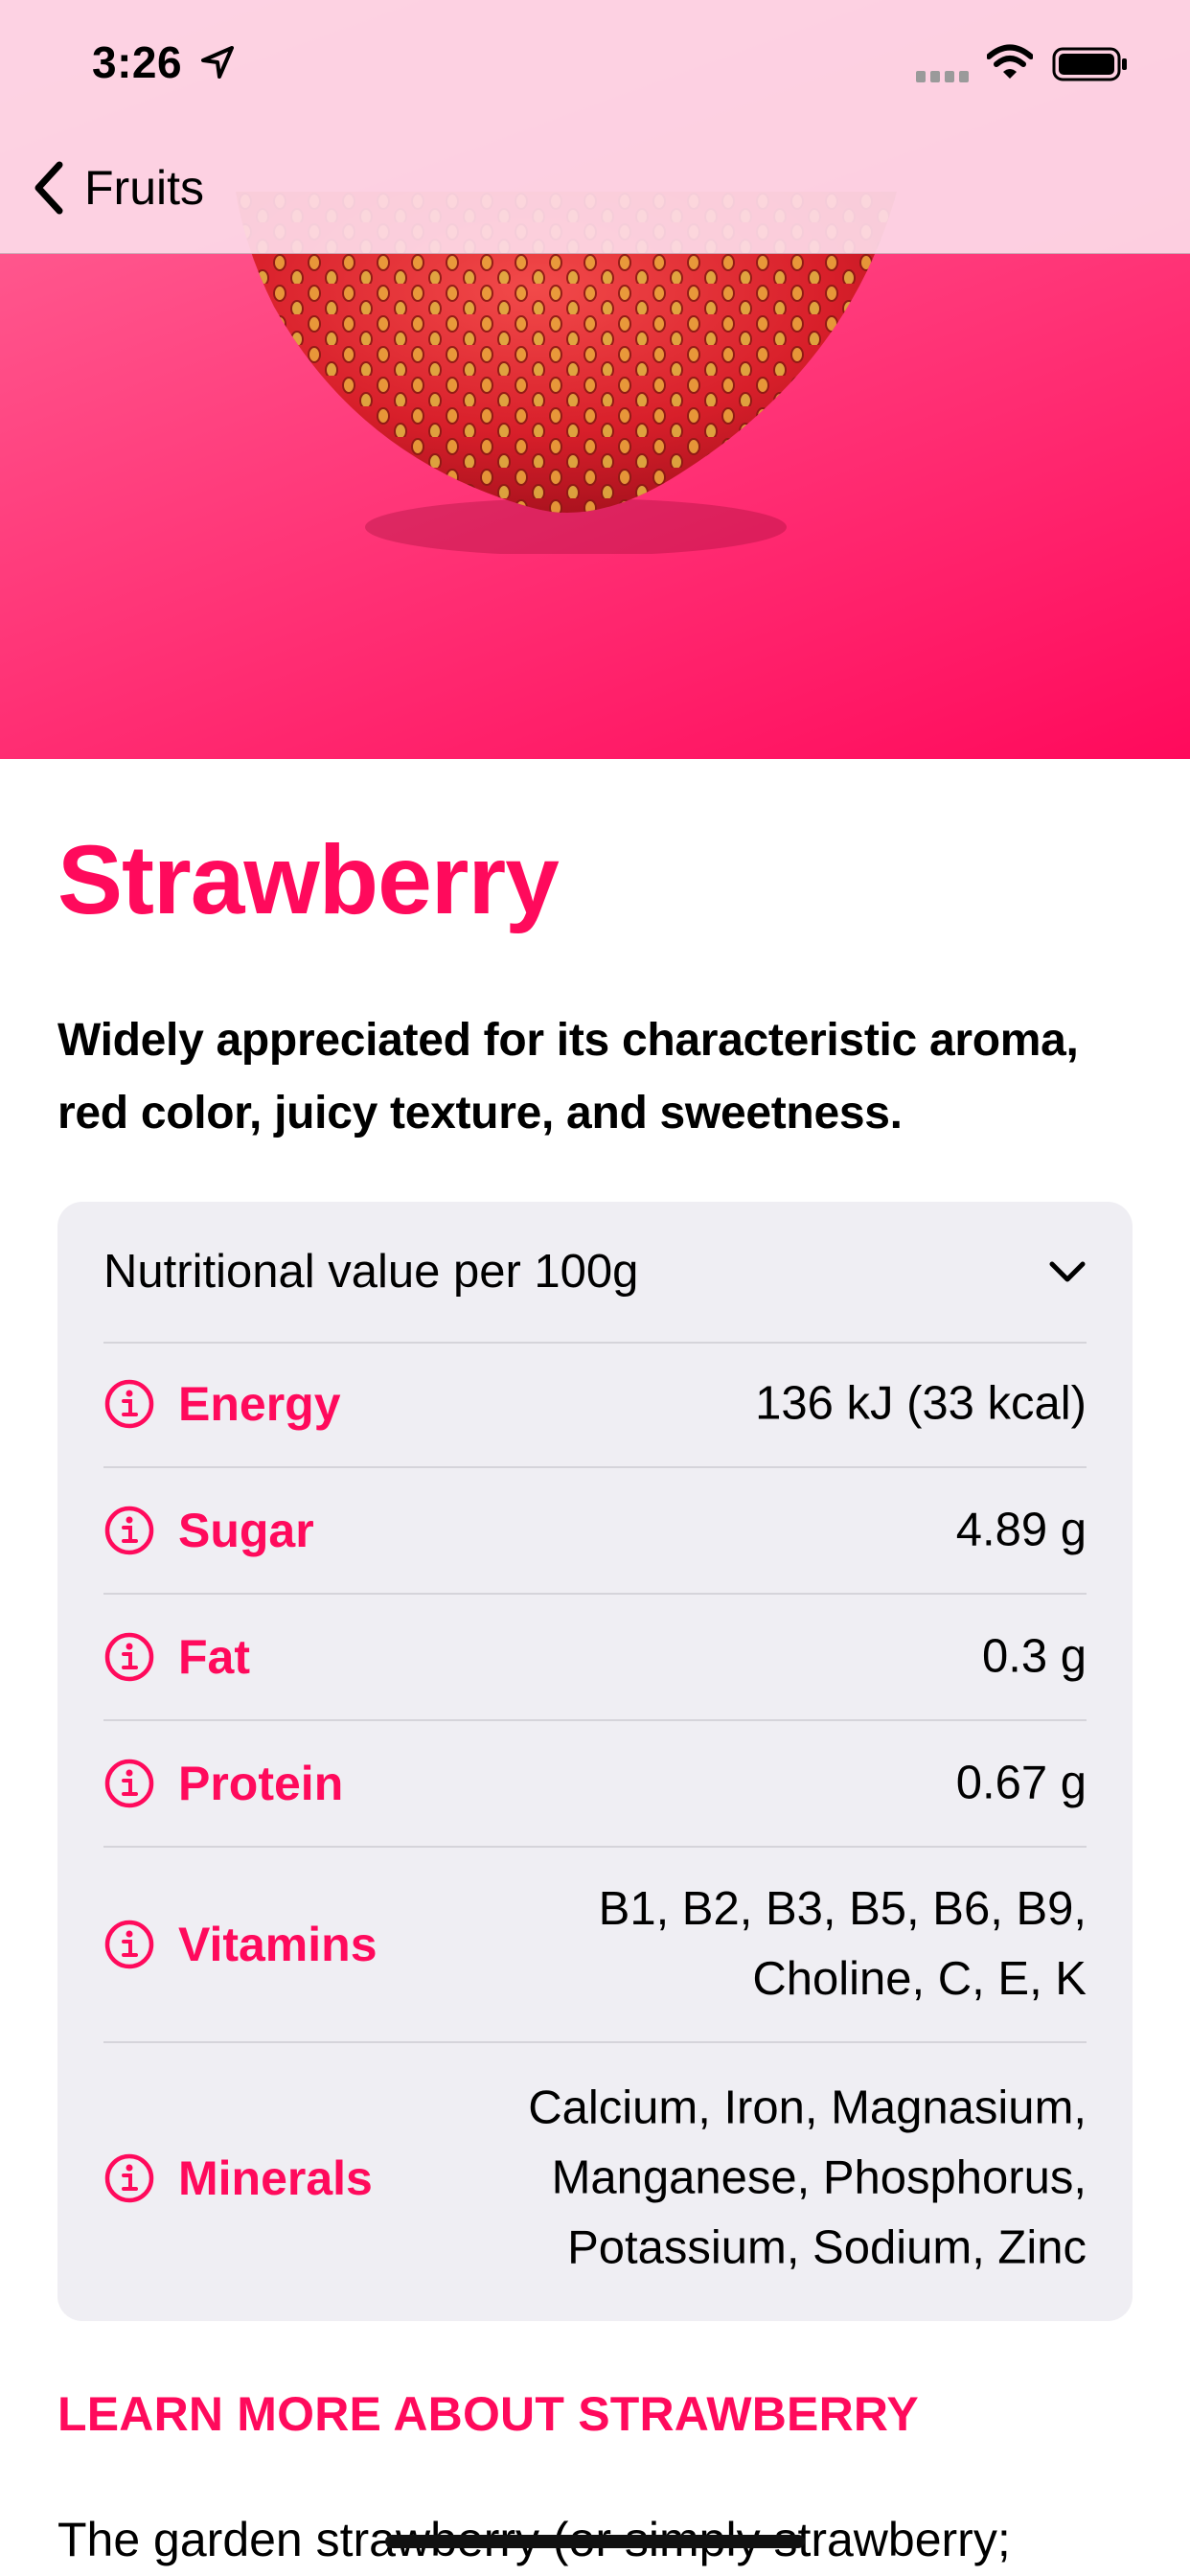 This screenshot has width=1190, height=2576. I want to click on back-button: Fruits, so click(117, 187).